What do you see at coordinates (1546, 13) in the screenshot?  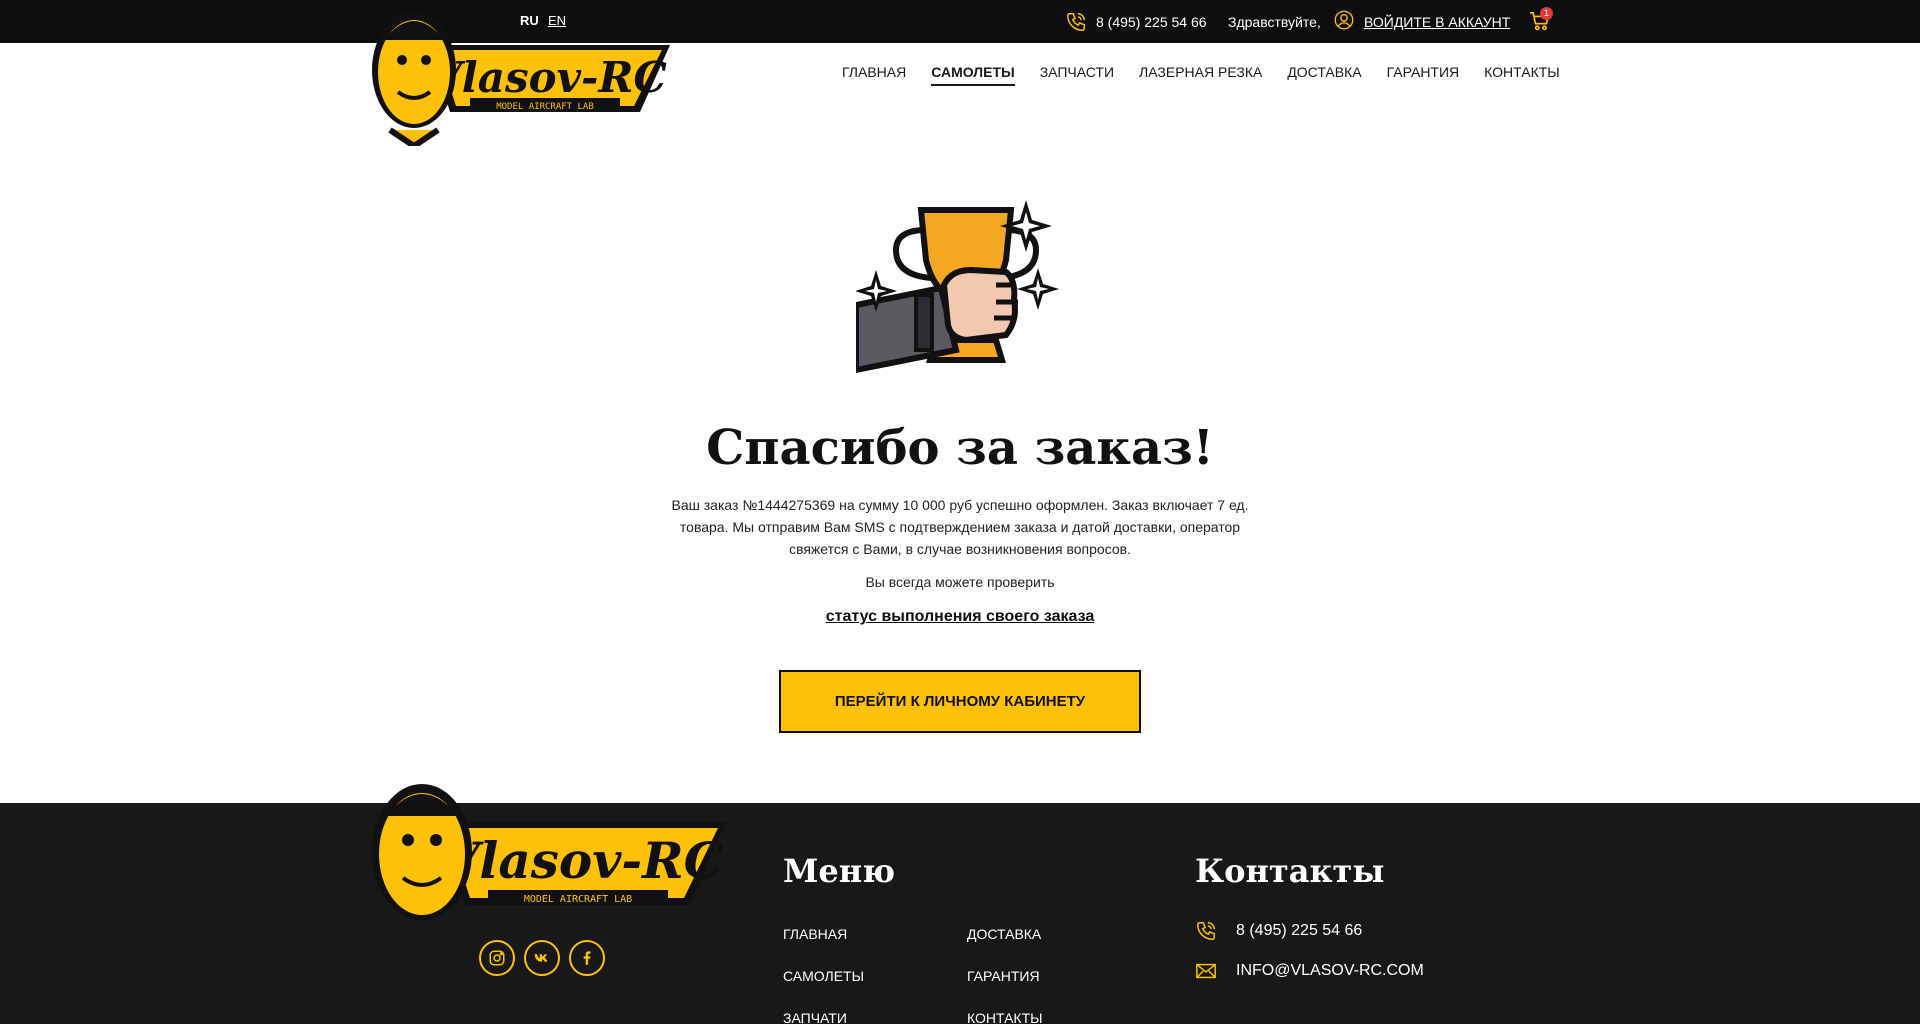 I see `cart-count-badge: 1` at bounding box center [1546, 13].